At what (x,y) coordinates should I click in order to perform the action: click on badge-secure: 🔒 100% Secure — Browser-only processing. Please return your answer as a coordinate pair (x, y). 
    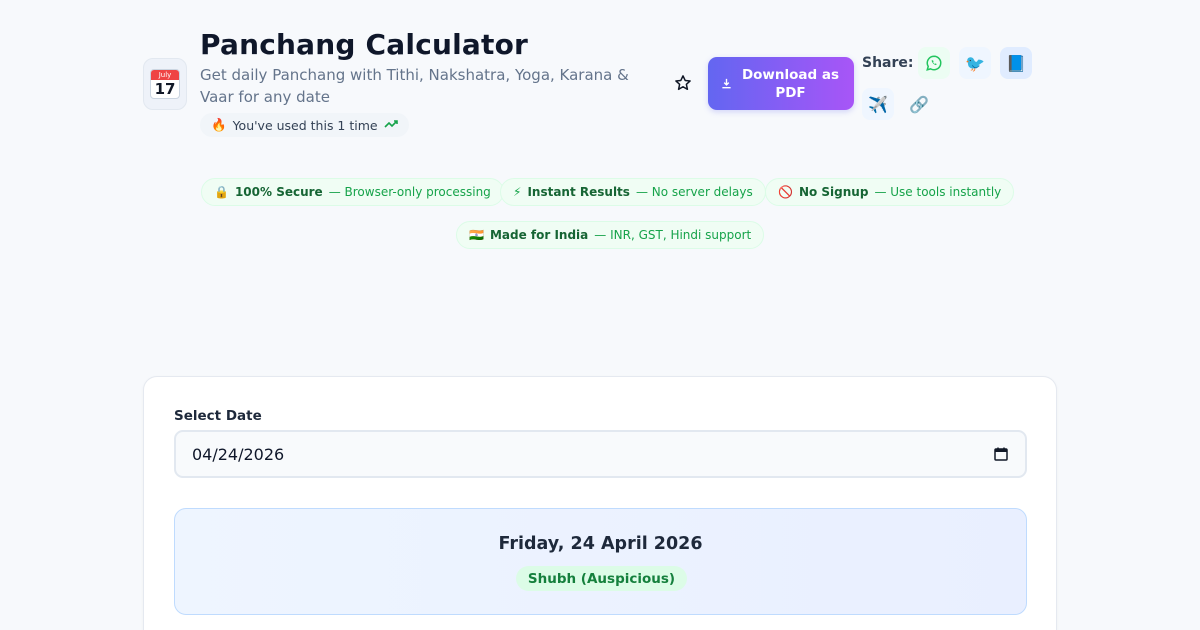
    Looking at the image, I should click on (352, 192).